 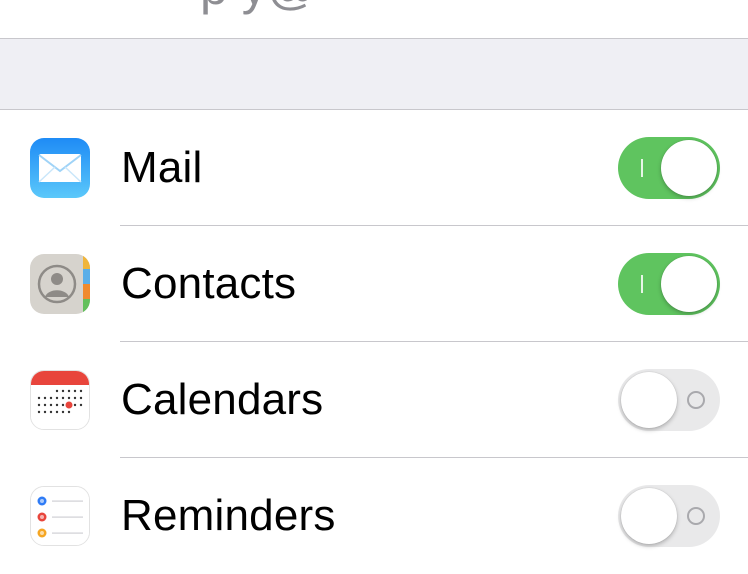 I want to click on mail-toggle, so click(x=669, y=168).